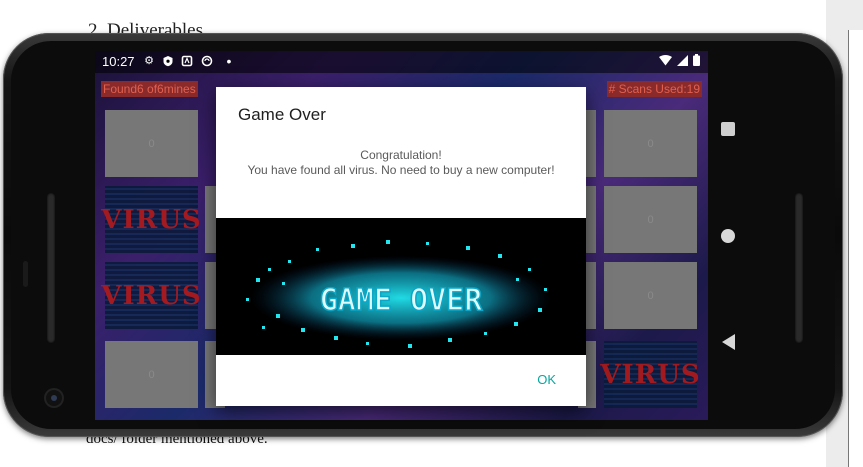  Describe the element at coordinates (666, 60) in the screenshot. I see `wifi-icon` at that location.